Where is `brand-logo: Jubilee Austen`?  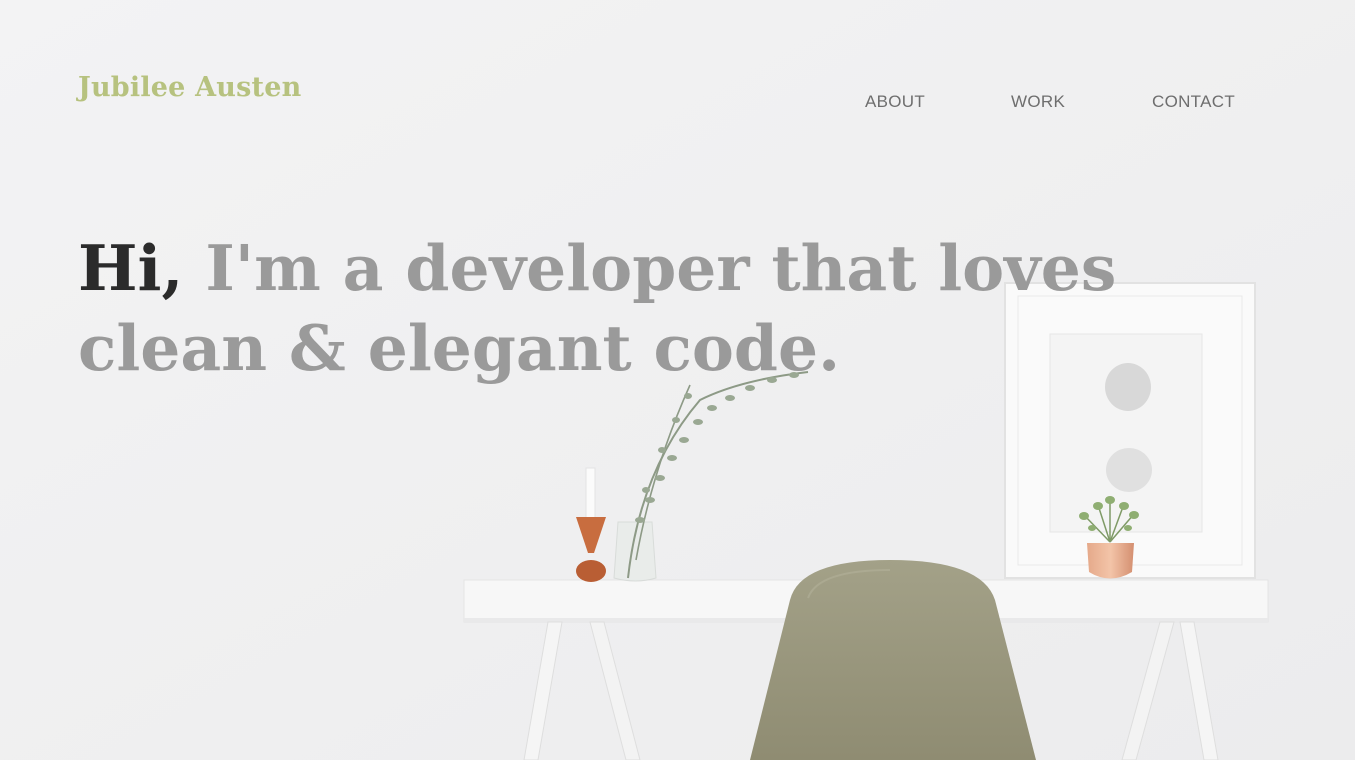
brand-logo: Jubilee Austen is located at coordinates (189, 87).